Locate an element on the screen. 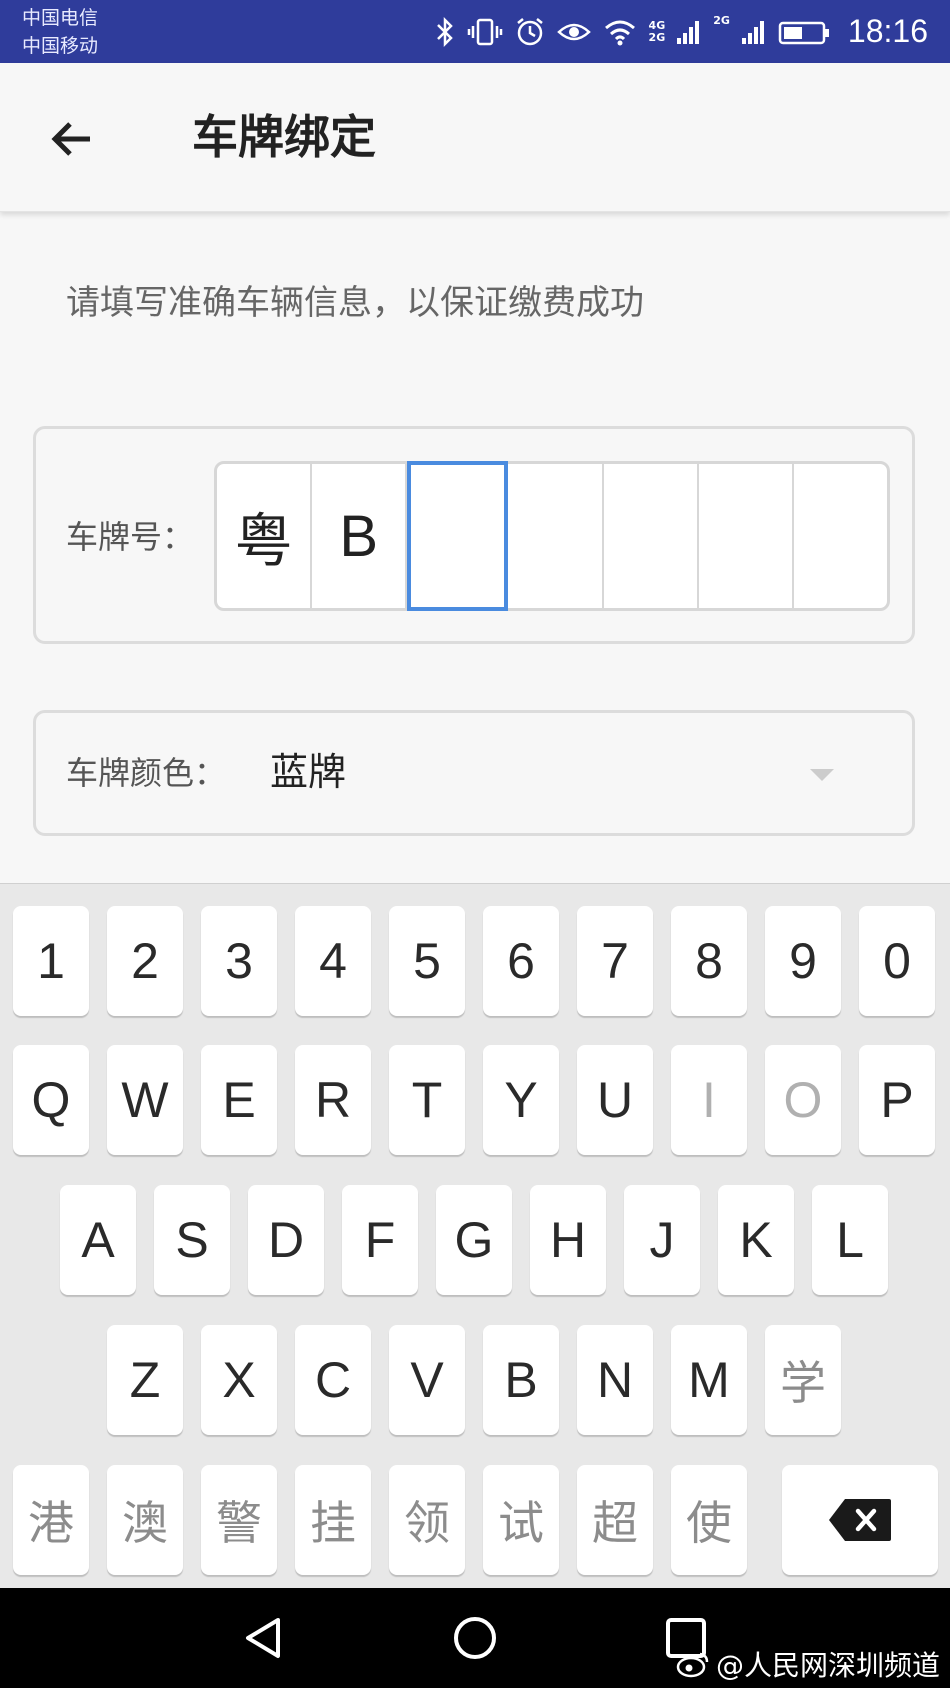 This screenshot has height=1688, width=950. key-3: 3 is located at coordinates (239, 961).